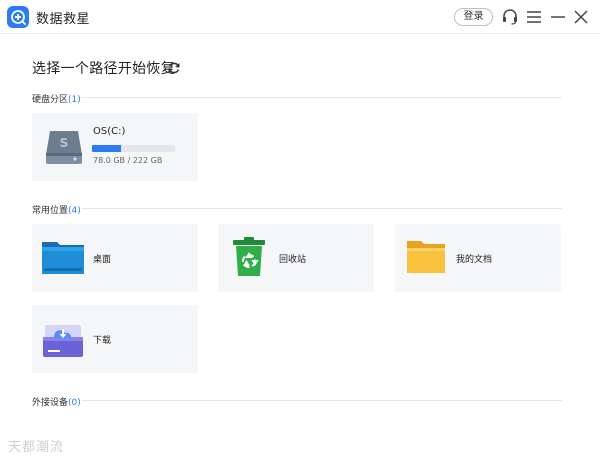  I want to click on drive-card-c: S OS(C:) 78.0 GB / 222 GB, so click(115, 147).